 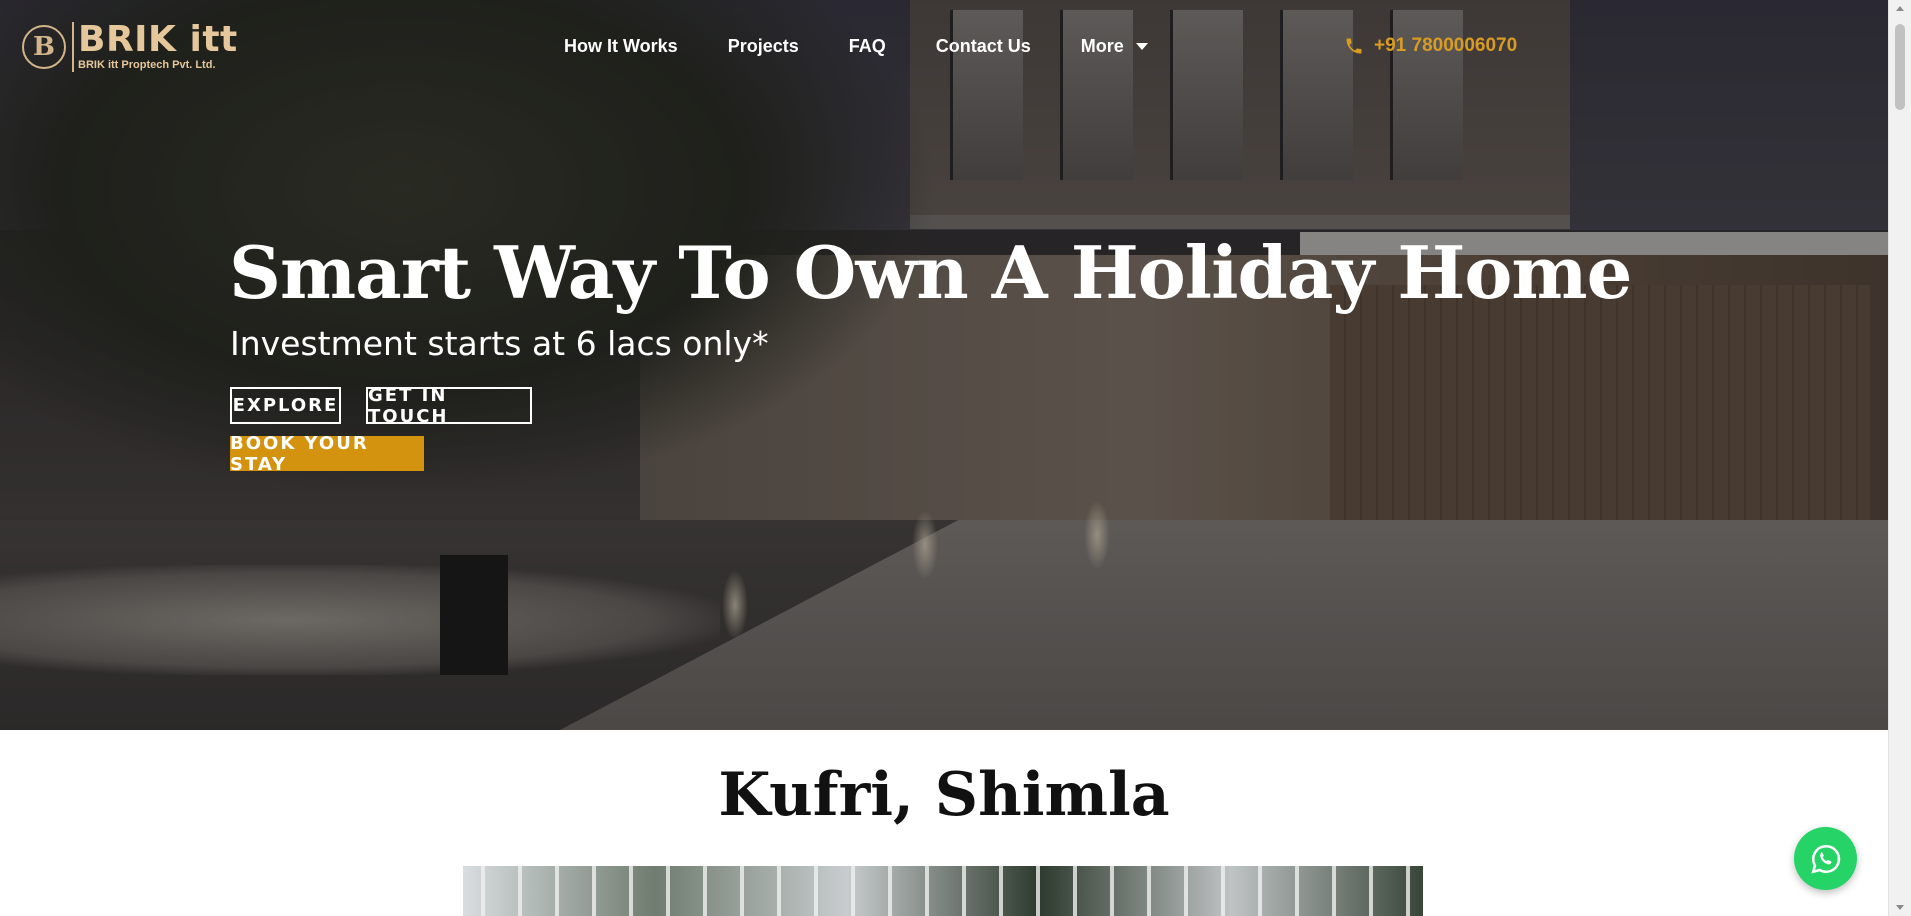 What do you see at coordinates (1446, 45) in the screenshot?
I see `phone-number: +91 7800006070` at bounding box center [1446, 45].